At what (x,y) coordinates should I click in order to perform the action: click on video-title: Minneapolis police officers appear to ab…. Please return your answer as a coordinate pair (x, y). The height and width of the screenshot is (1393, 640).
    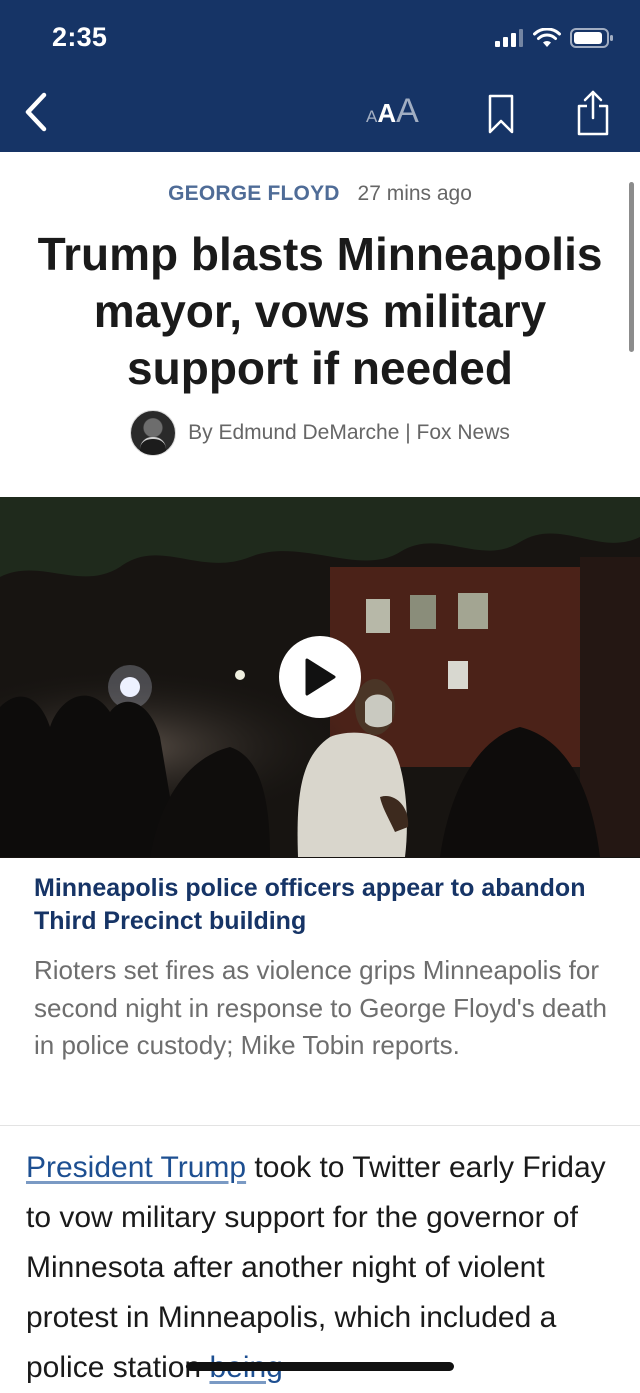
    Looking at the image, I should click on (314, 905).